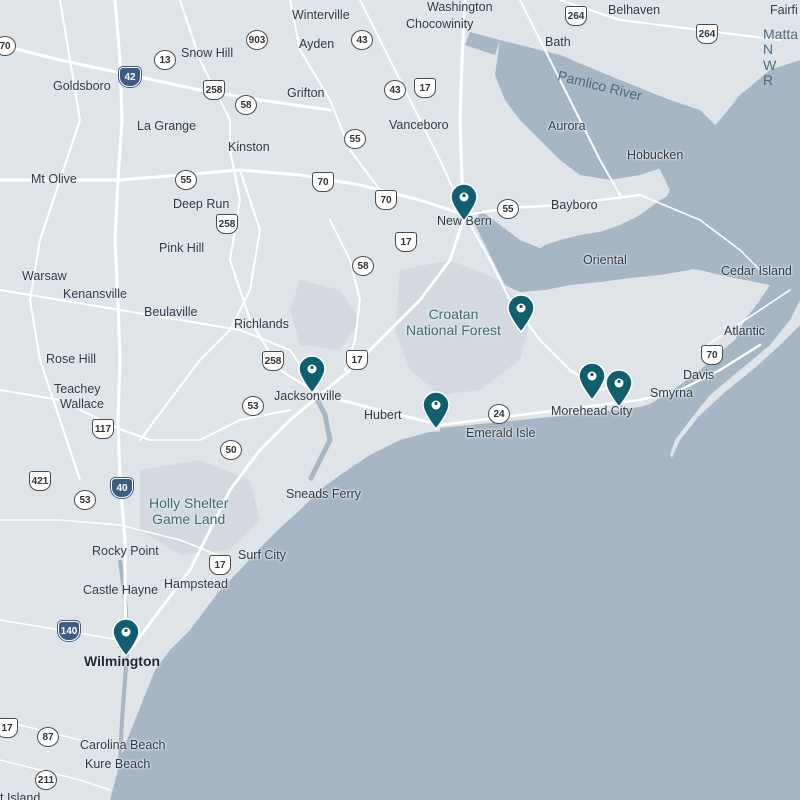 The width and height of the screenshot is (800, 800). I want to click on route-shield-117: 117, so click(103, 429).